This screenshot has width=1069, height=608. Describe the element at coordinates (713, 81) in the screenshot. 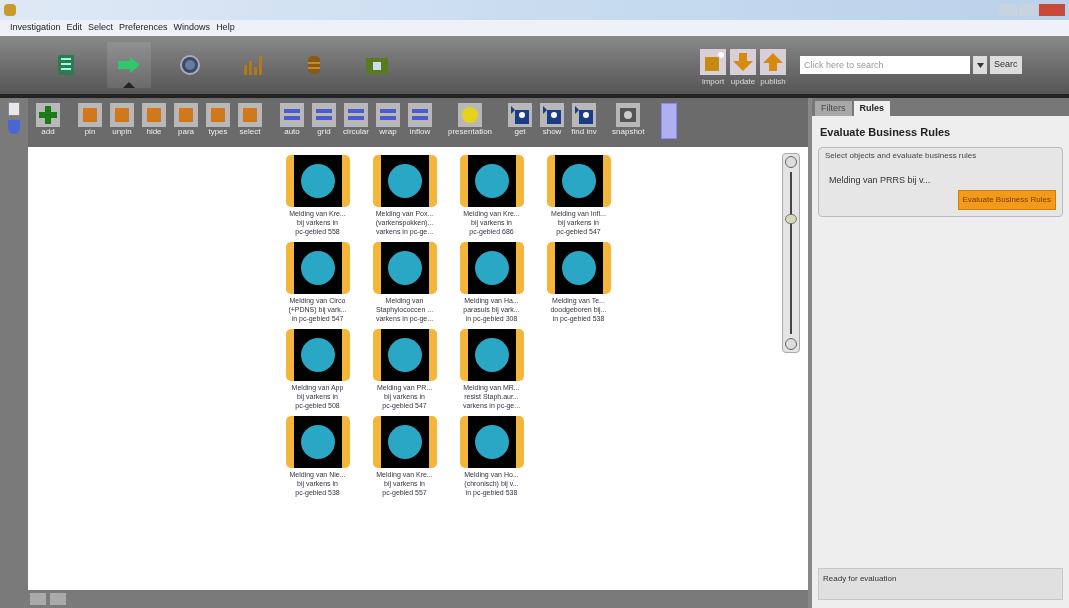

I see `action-label: import` at that location.